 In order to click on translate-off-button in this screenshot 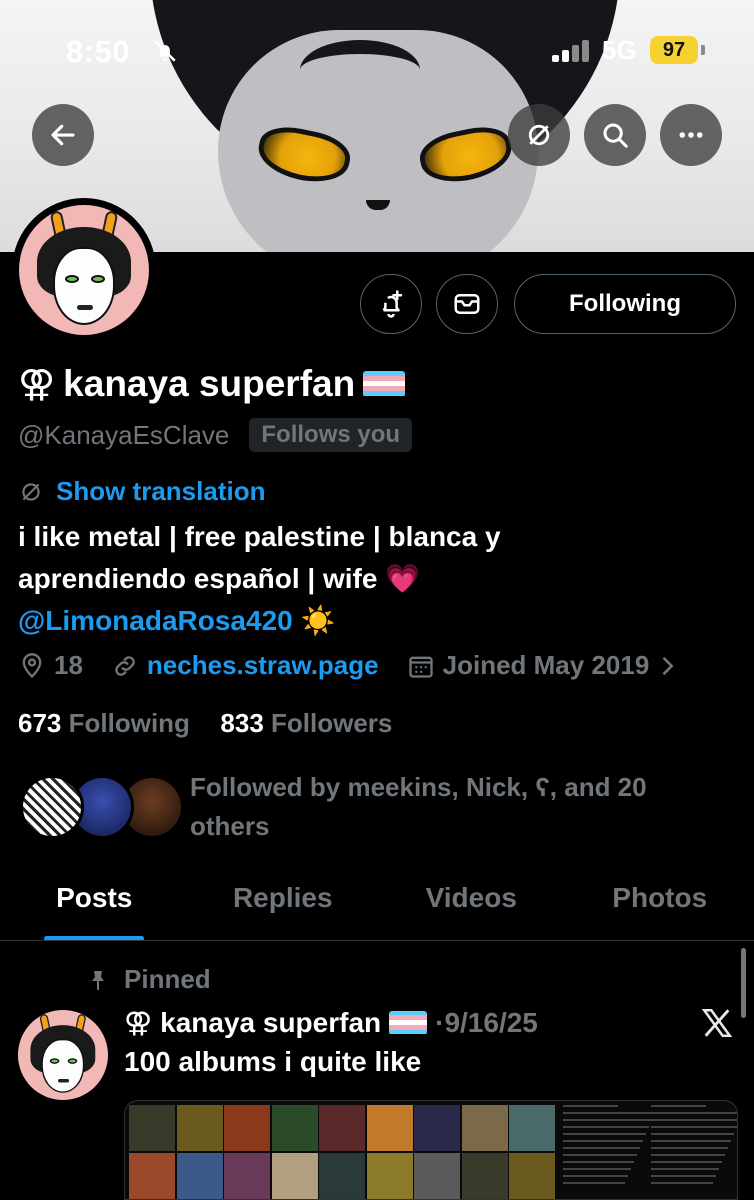, I will do `click(539, 135)`.